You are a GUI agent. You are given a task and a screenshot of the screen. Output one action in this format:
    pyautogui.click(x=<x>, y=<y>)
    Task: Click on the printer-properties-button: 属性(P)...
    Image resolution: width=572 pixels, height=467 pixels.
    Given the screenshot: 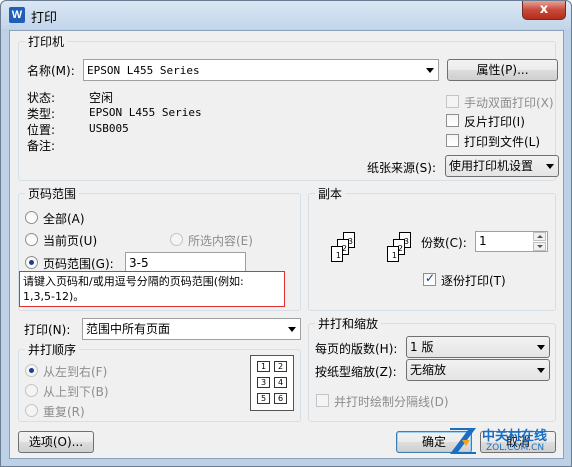 What is the action you would take?
    pyautogui.click(x=502, y=70)
    